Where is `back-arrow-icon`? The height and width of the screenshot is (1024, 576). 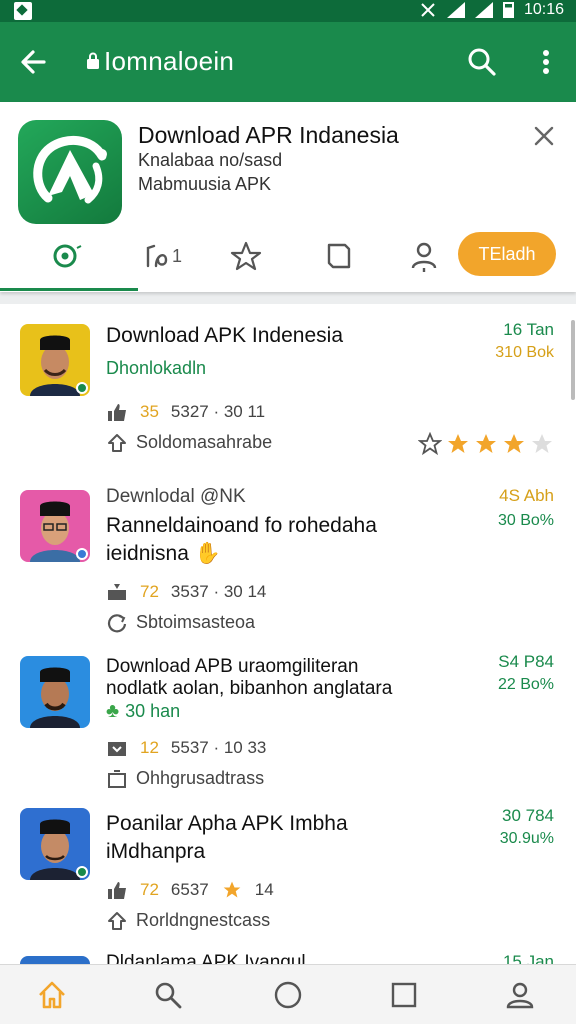
back-arrow-icon is located at coordinates (34, 62).